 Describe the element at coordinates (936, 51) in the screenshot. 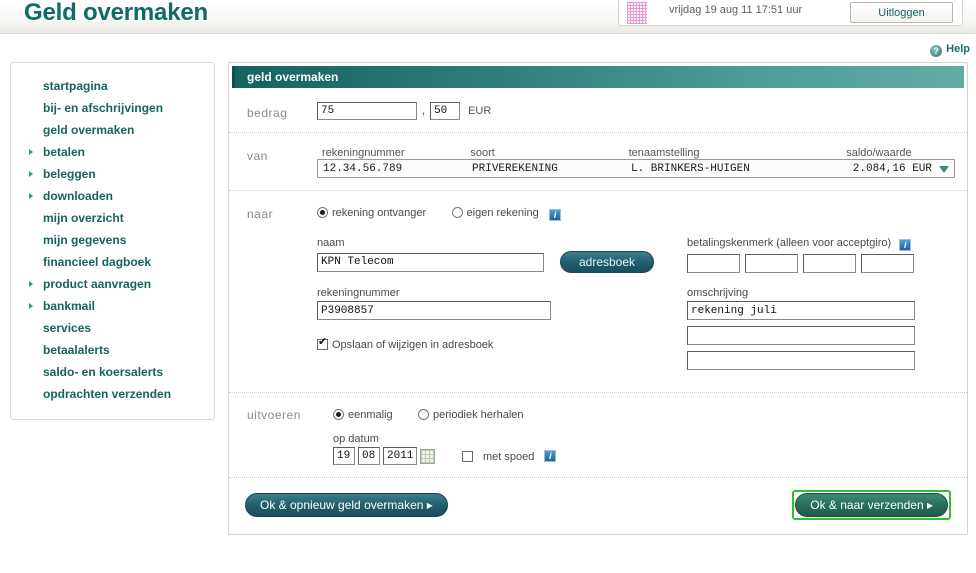

I see `question-mark-icon: ?` at that location.